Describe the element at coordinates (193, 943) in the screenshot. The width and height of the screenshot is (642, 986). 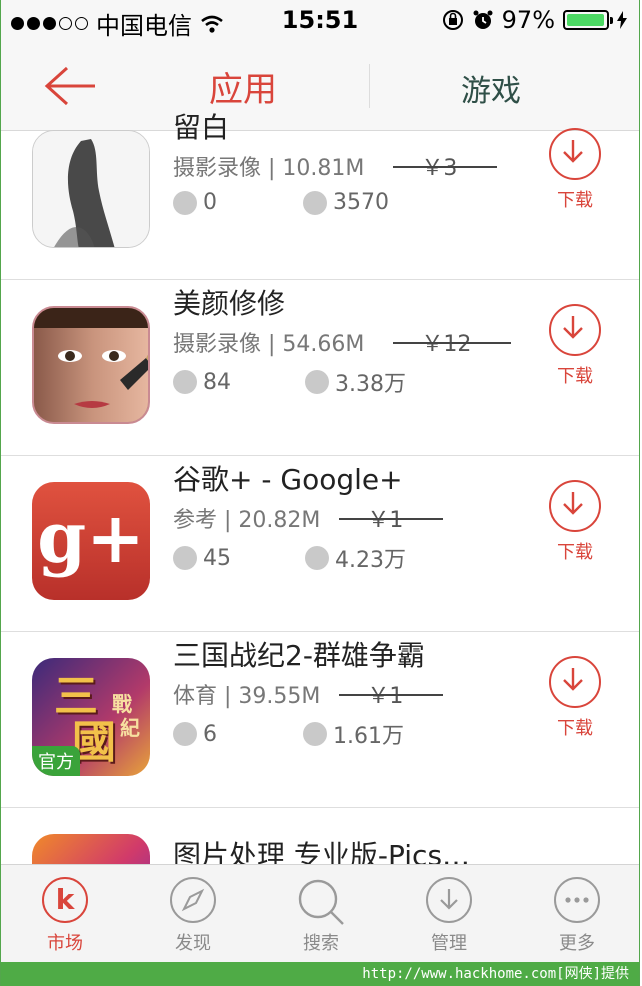
I see `tab-label: 发现` at that location.